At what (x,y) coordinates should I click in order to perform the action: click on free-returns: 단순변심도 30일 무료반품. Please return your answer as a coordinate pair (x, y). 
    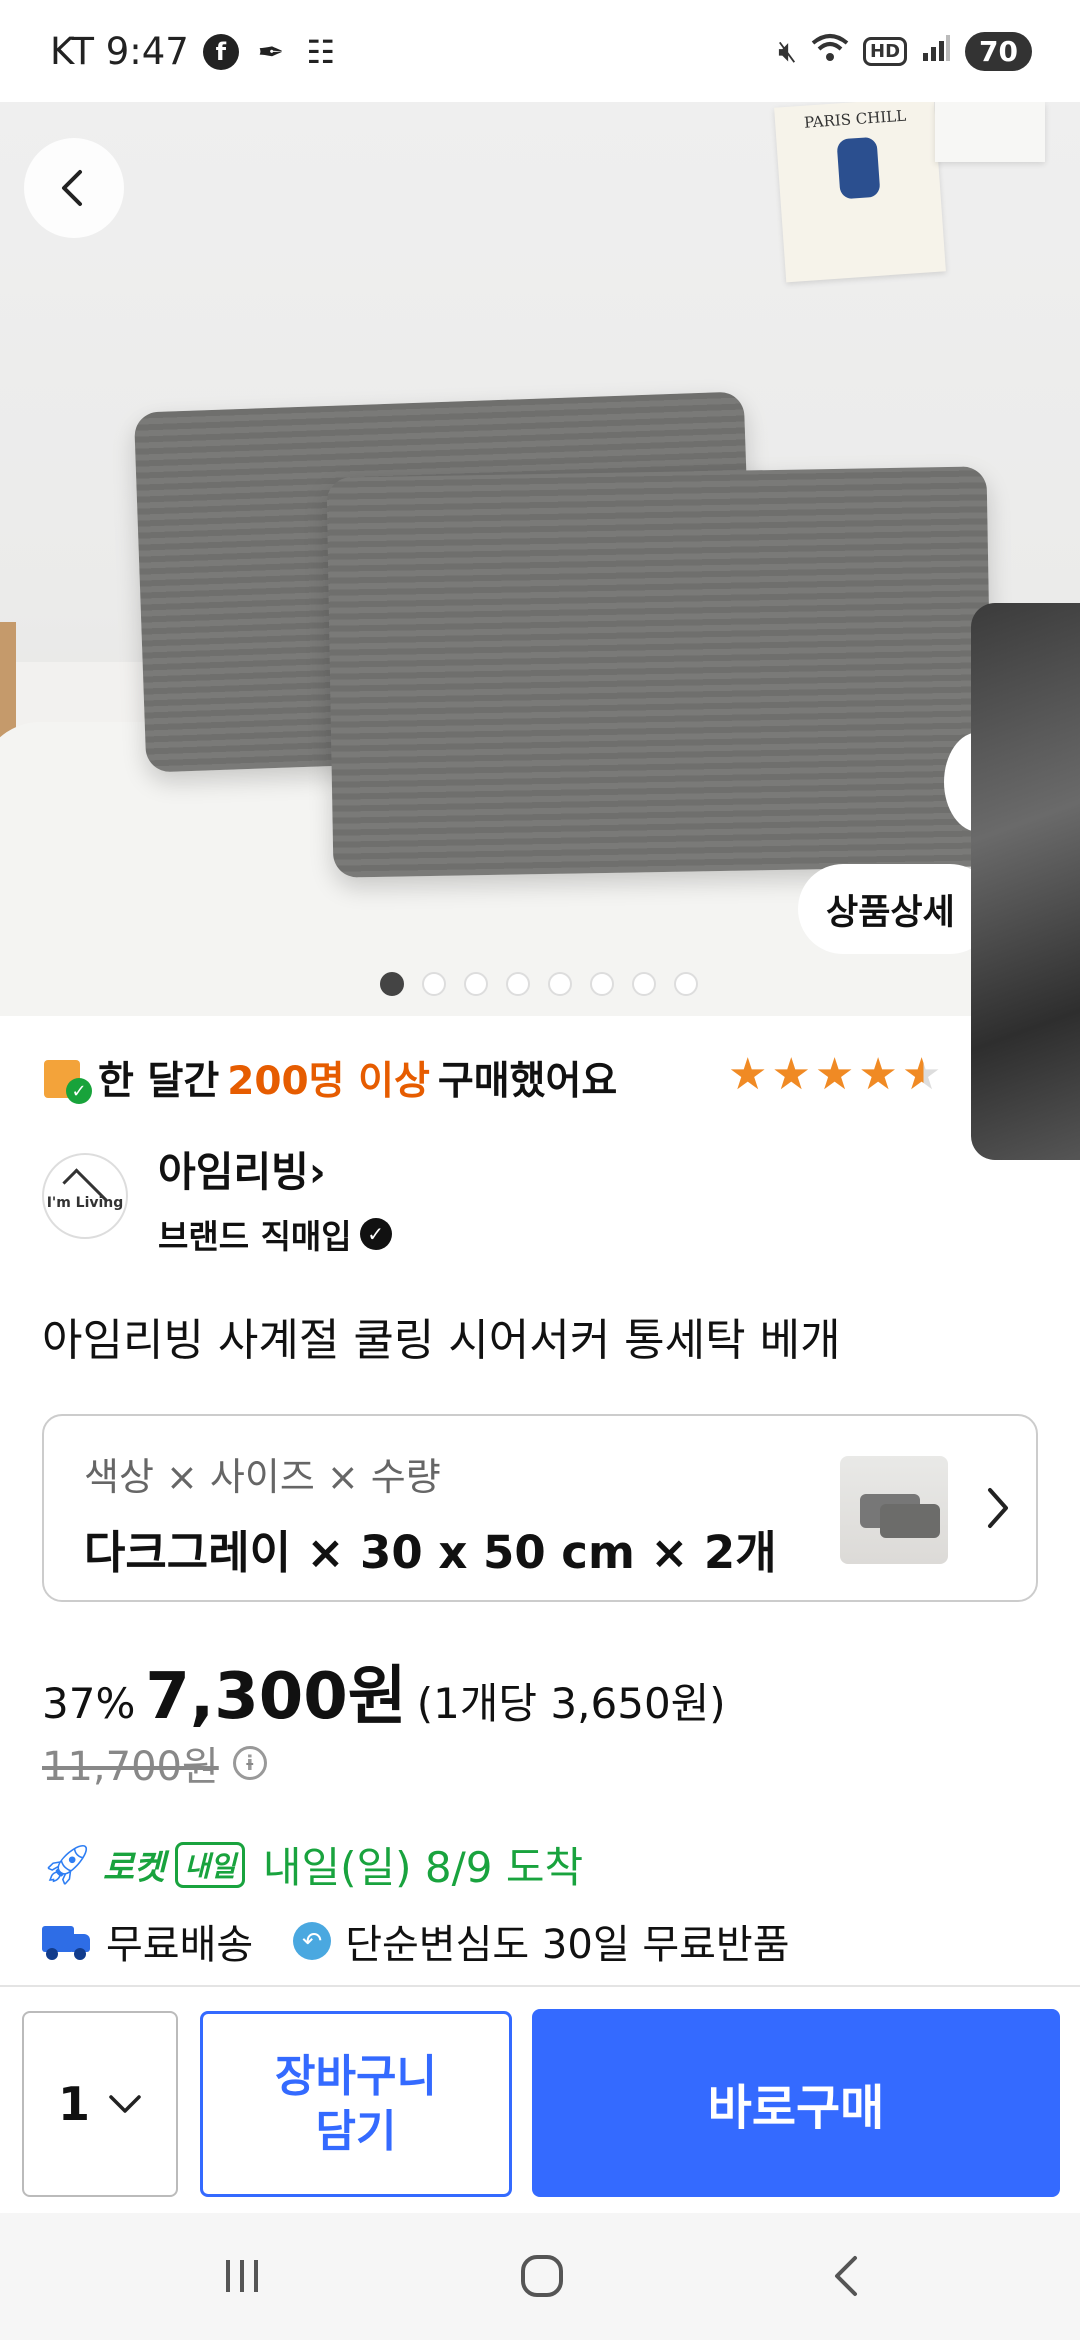
    Looking at the image, I should click on (567, 1945).